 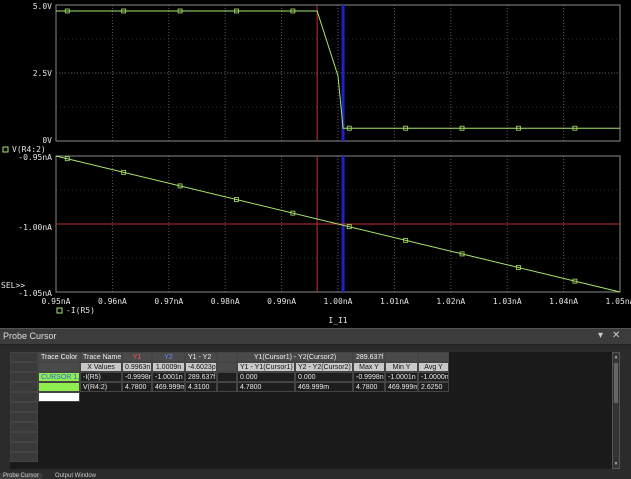 I want to click on y2-value: 469.999m, so click(x=168, y=387).